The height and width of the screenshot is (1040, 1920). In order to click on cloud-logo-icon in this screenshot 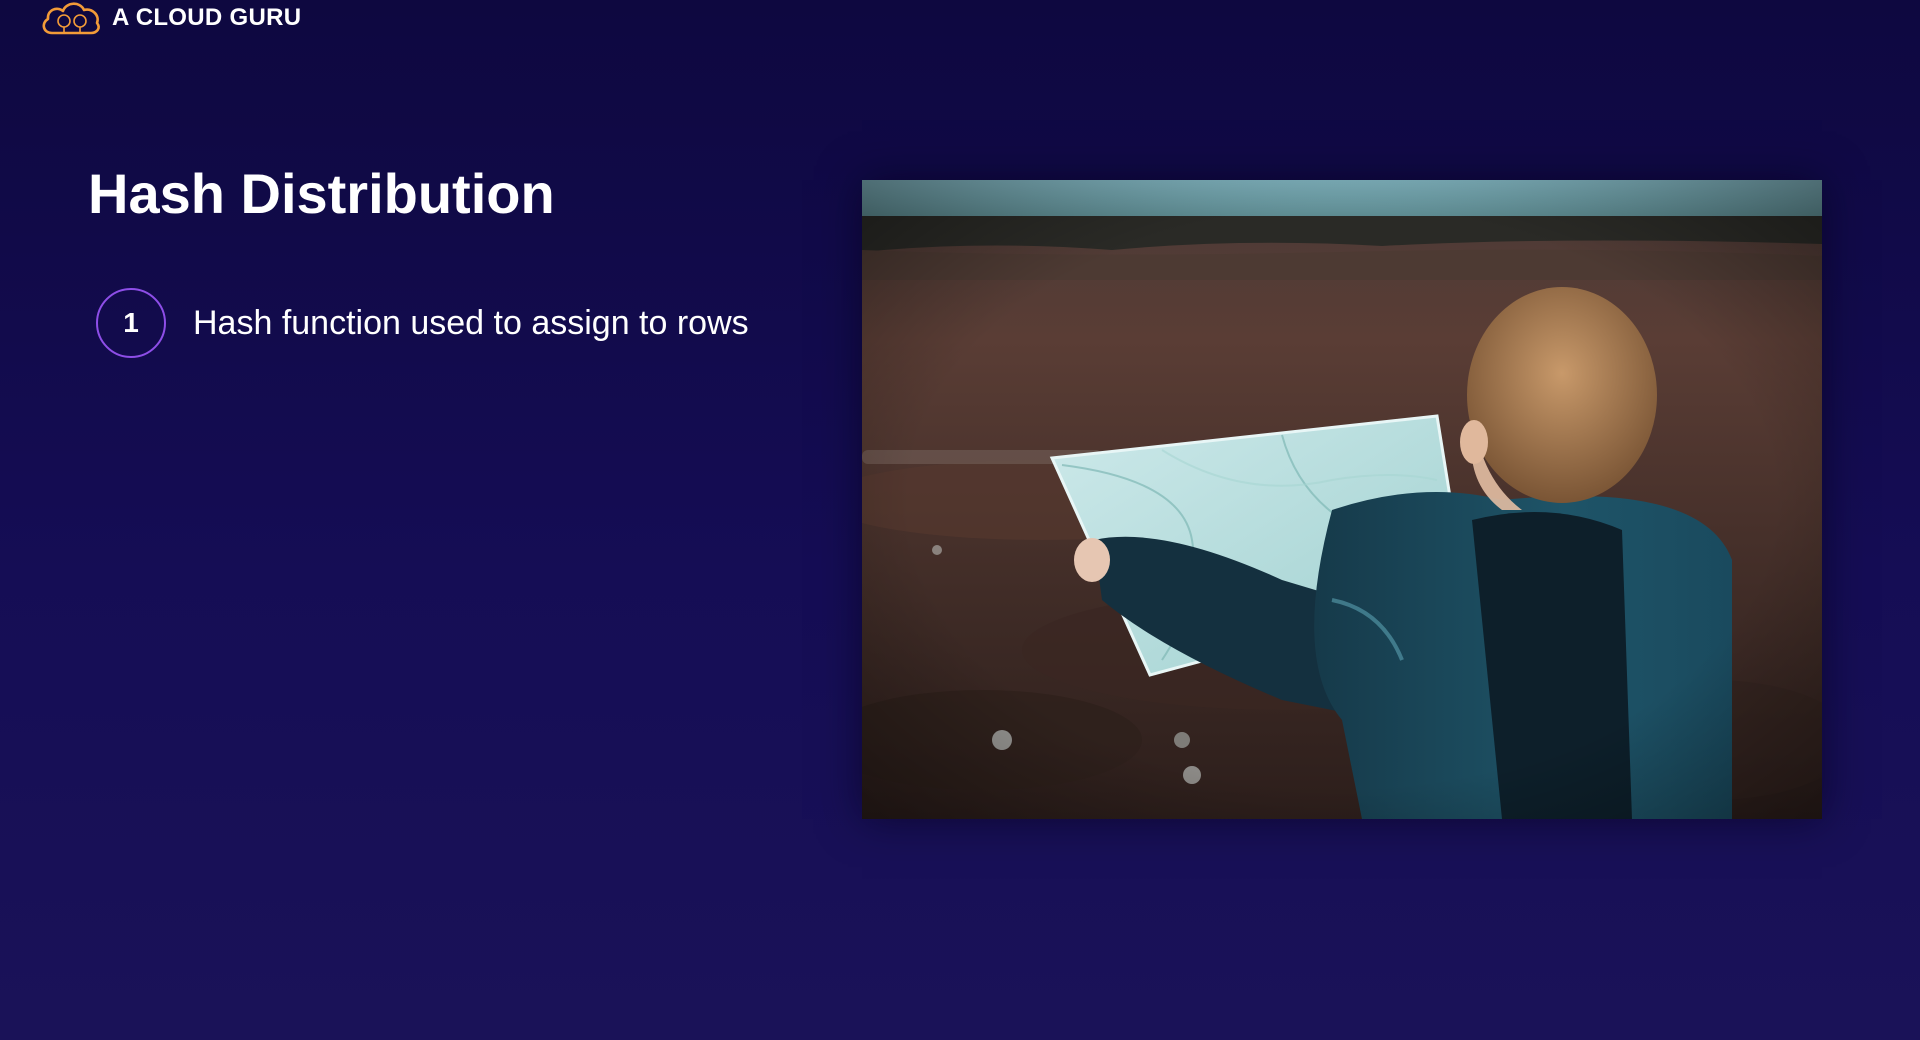, I will do `click(71, 18)`.